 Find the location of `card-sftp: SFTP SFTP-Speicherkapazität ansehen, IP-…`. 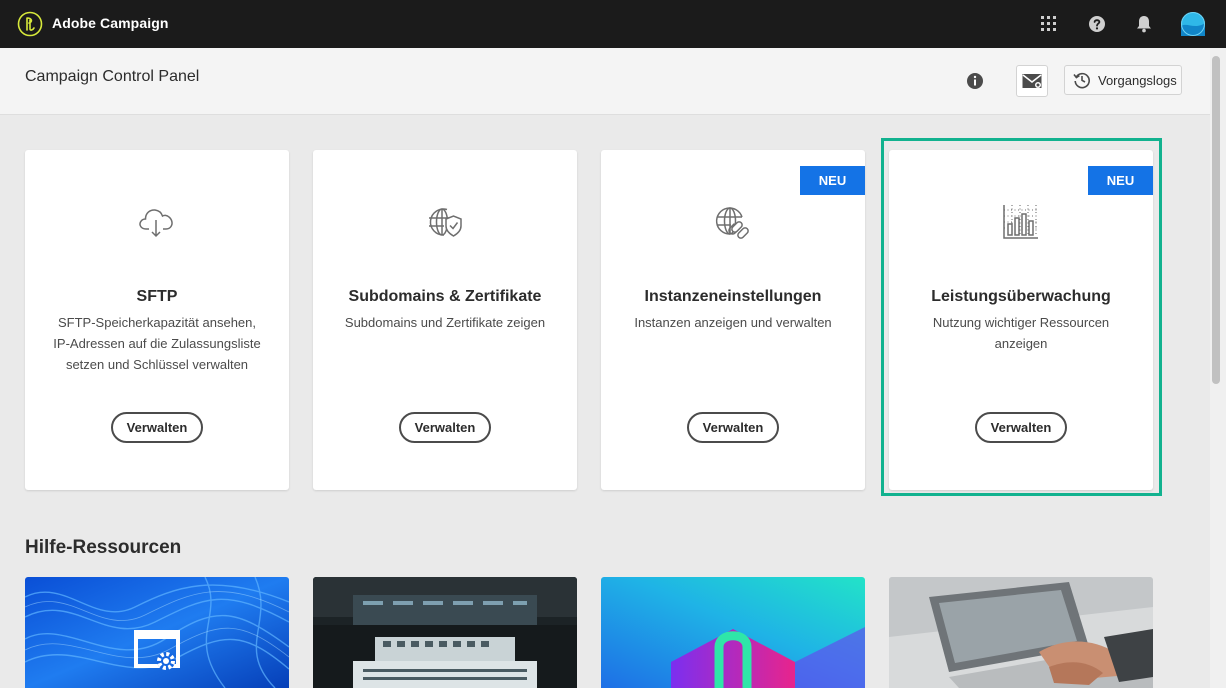

card-sftp: SFTP SFTP-Speicherkapazität ansehen, IP-… is located at coordinates (157, 320).